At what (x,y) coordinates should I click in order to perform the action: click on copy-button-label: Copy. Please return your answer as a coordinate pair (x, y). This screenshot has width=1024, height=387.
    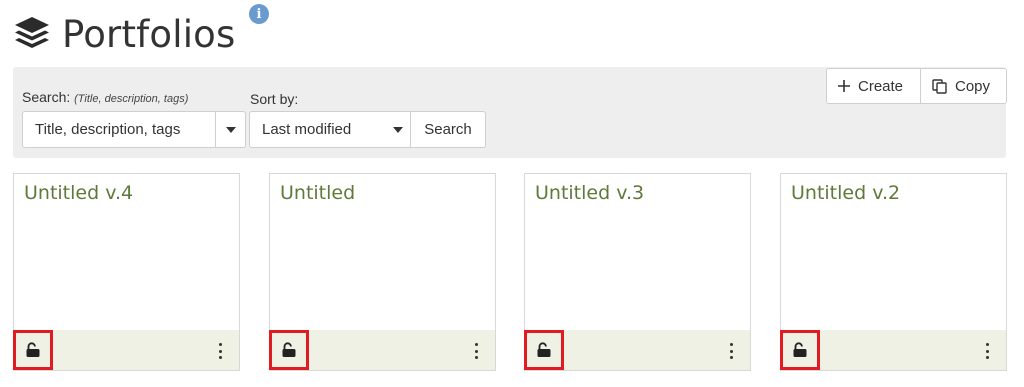
    Looking at the image, I should click on (973, 86).